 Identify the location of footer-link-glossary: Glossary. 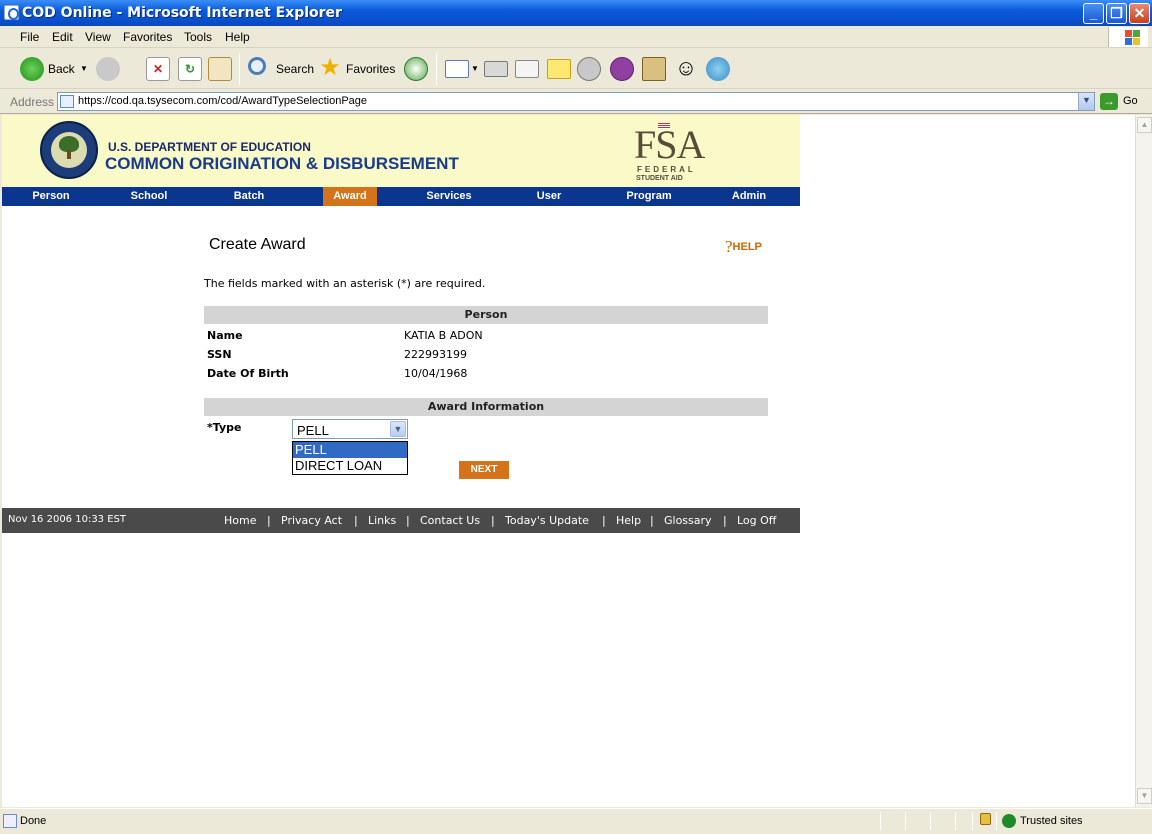
(688, 520).